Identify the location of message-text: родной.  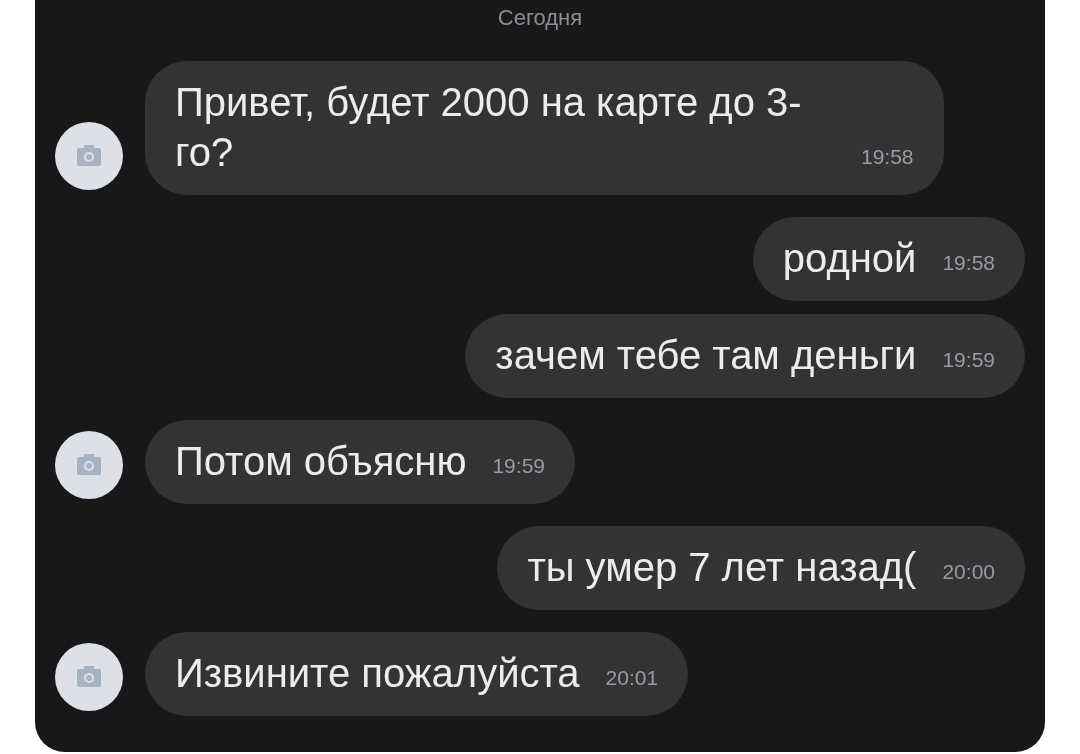
(849, 258).